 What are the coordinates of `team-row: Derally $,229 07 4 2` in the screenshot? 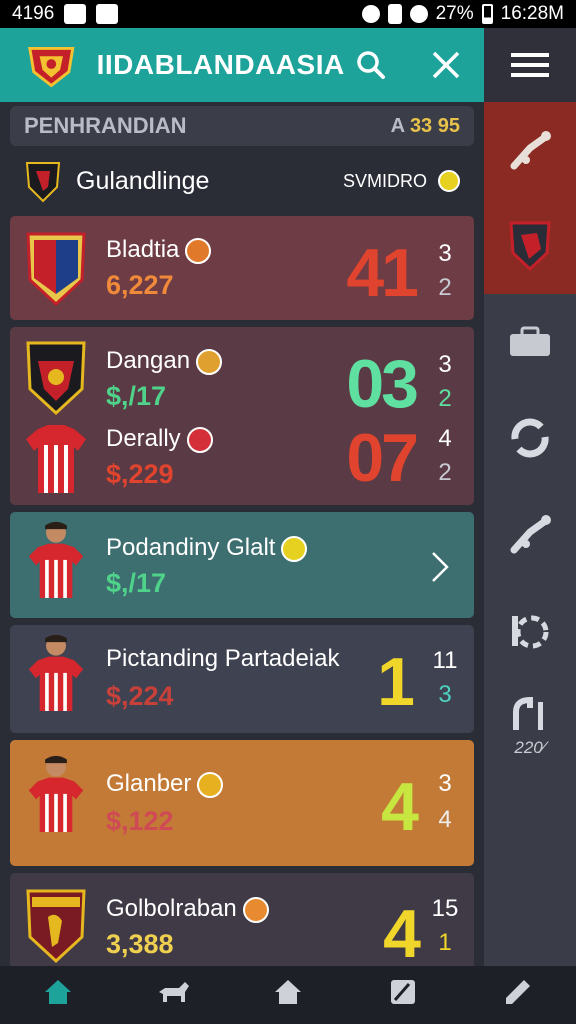 It's located at (242, 460).